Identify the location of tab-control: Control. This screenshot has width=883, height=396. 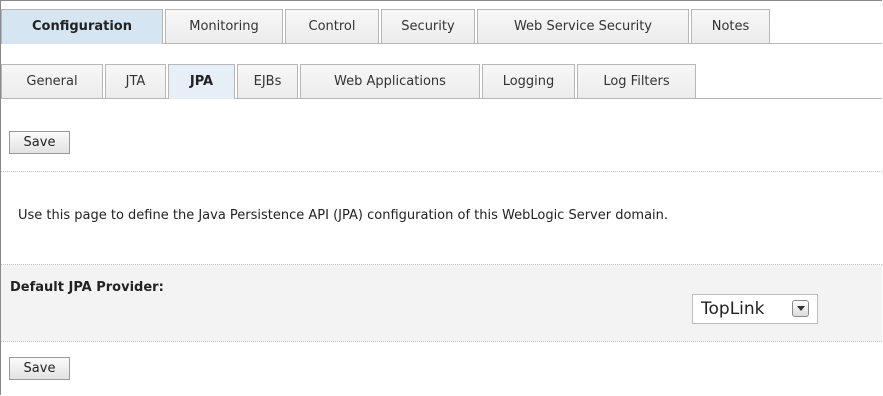
(332, 26).